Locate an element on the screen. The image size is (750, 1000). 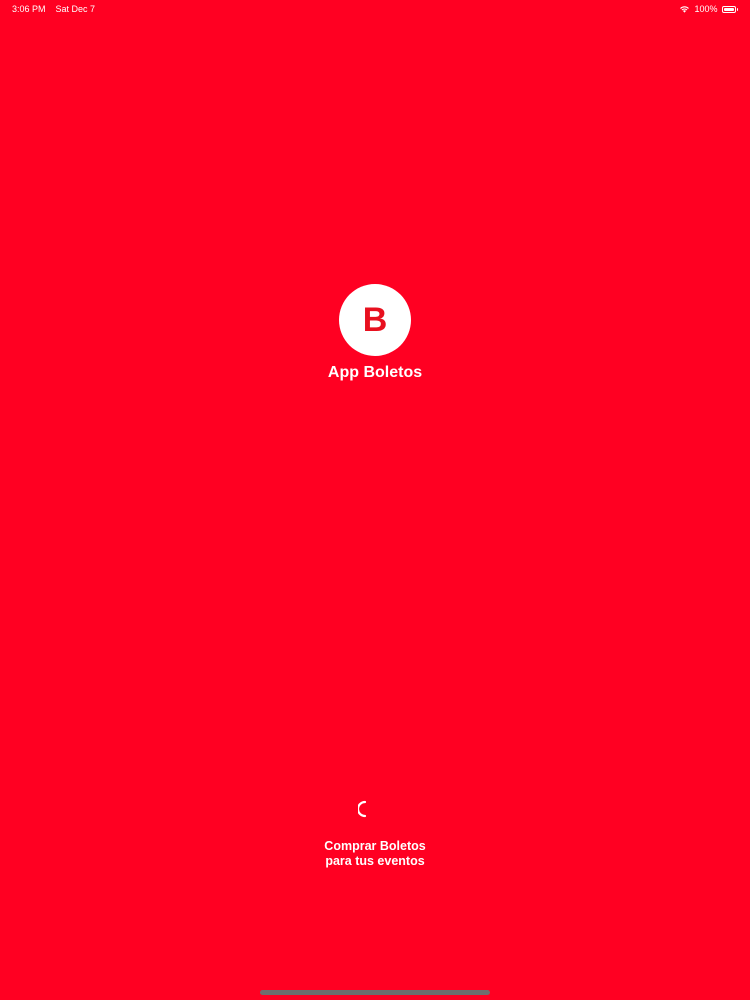
status-right: 100% is located at coordinates (708, 9).